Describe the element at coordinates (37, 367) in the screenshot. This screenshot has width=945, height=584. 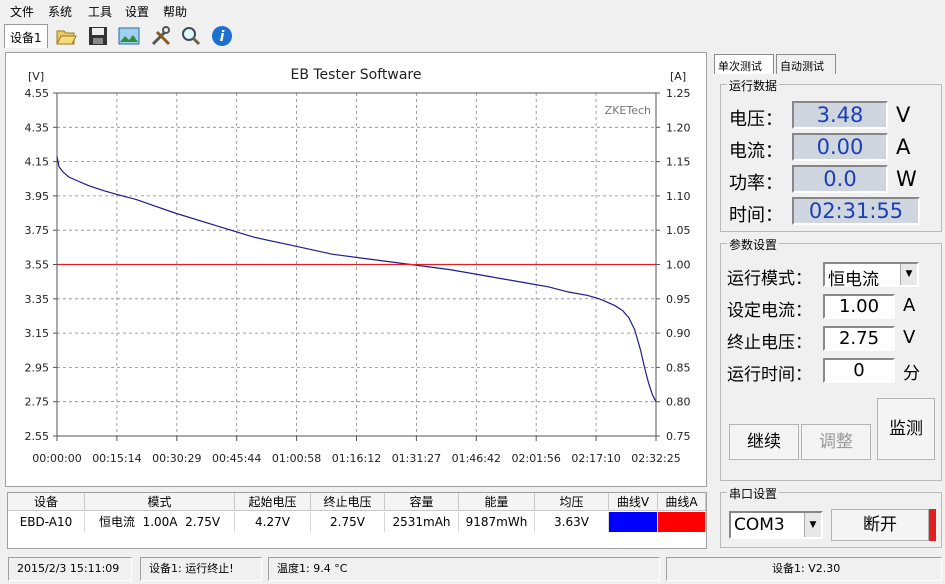
I see `y-tick-label-left: 2.95` at that location.